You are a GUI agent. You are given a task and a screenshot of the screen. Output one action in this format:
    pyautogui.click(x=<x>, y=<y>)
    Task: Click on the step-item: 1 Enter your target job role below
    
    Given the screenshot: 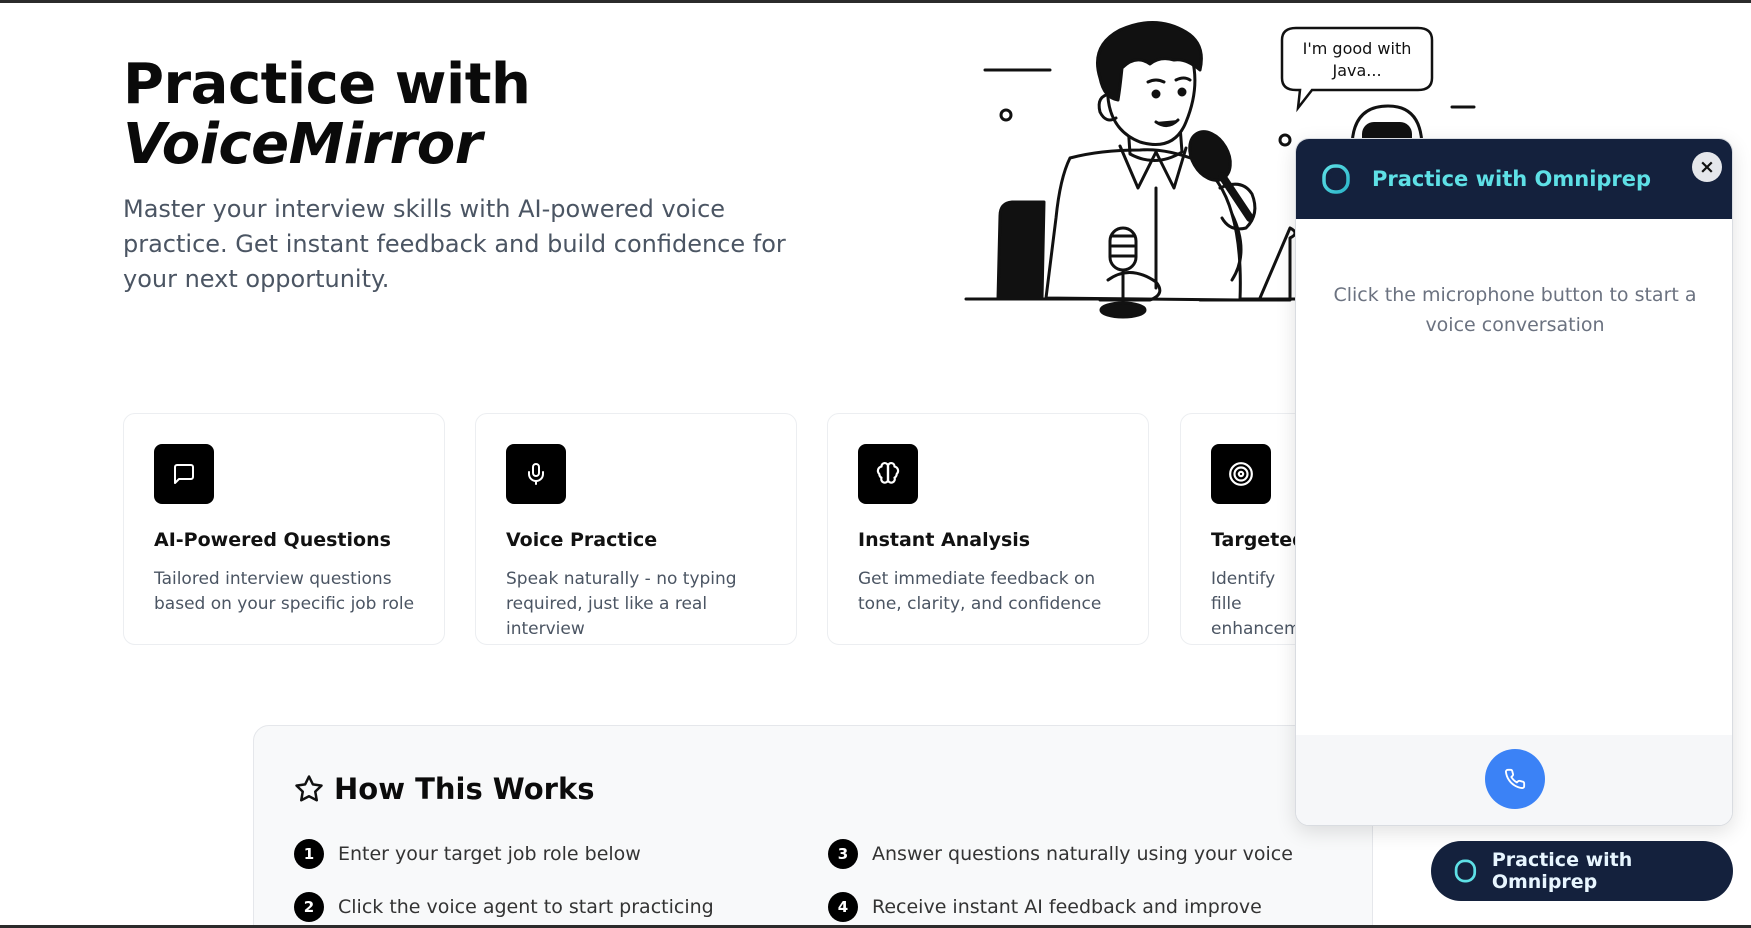 What is the action you would take?
    pyautogui.click(x=467, y=854)
    